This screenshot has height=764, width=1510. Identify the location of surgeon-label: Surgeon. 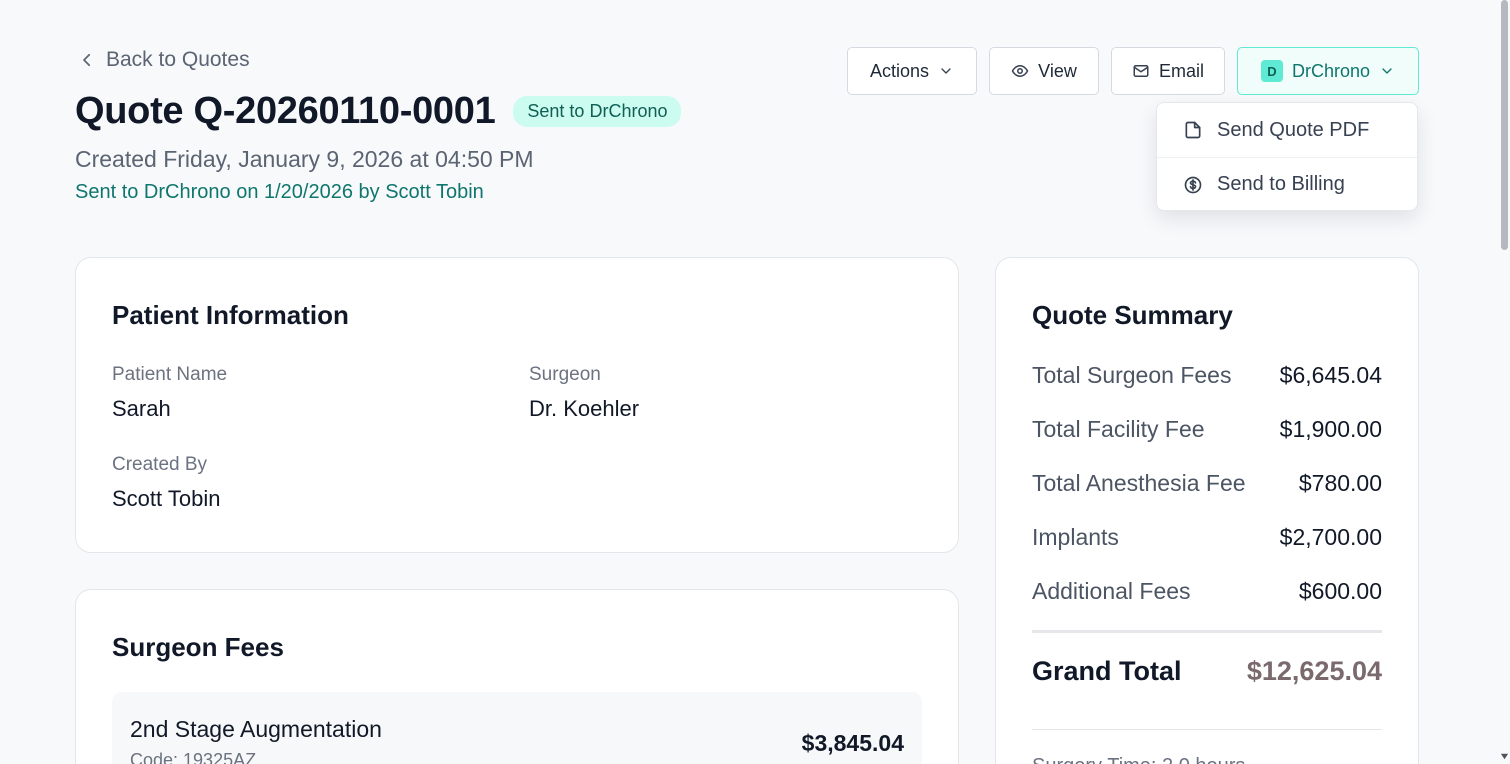
(565, 374).